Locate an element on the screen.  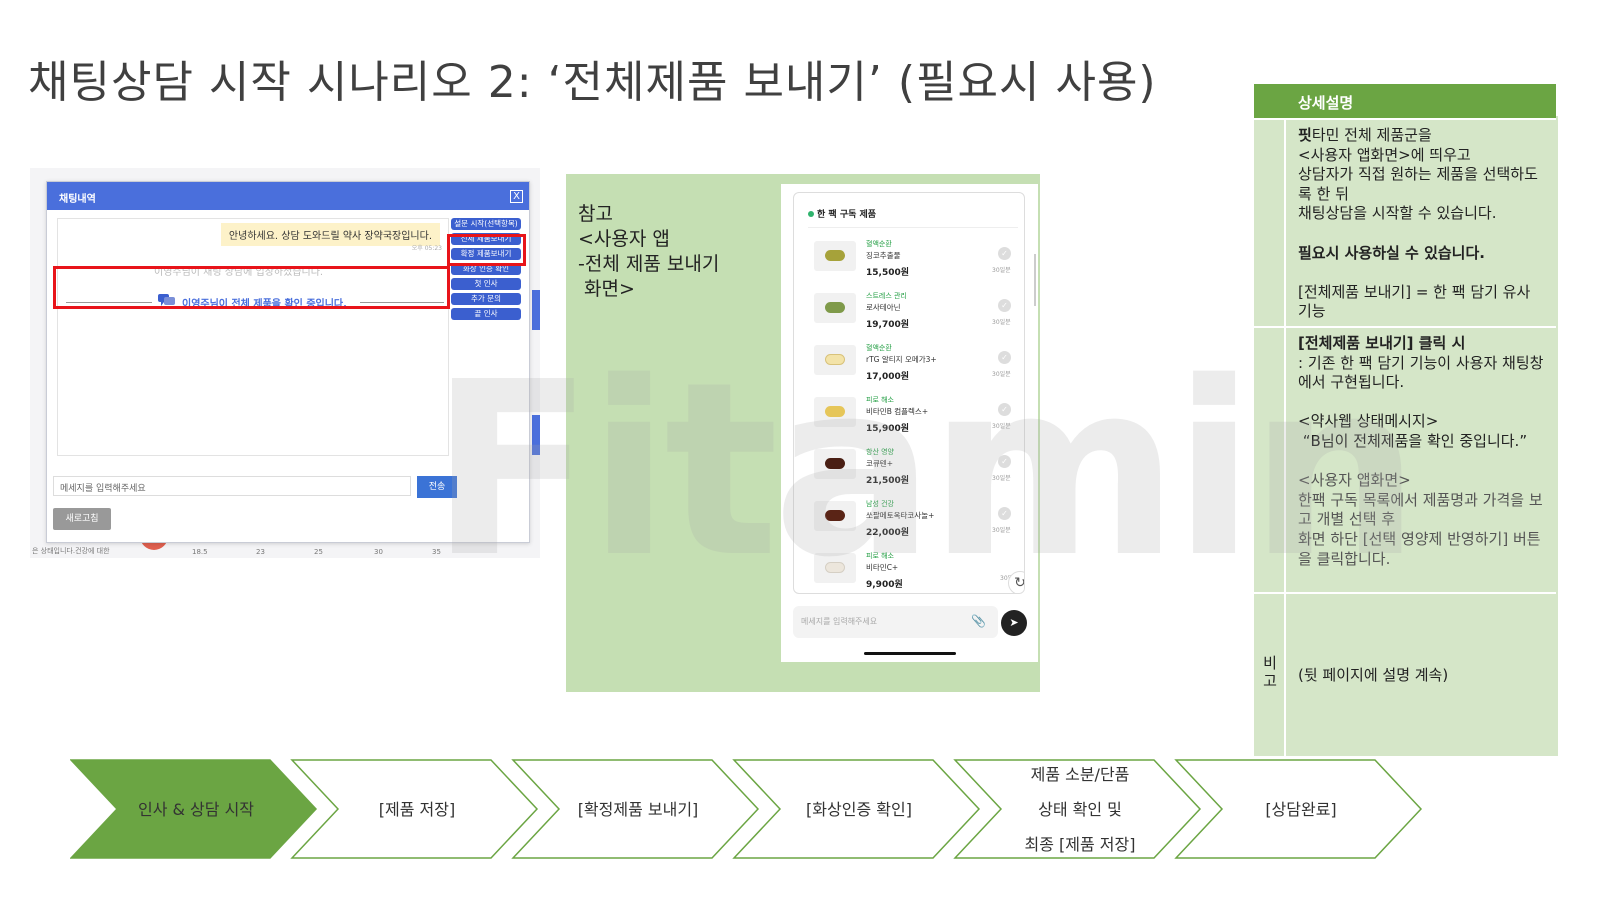
product-price: 15,500원 is located at coordinates (888, 273).